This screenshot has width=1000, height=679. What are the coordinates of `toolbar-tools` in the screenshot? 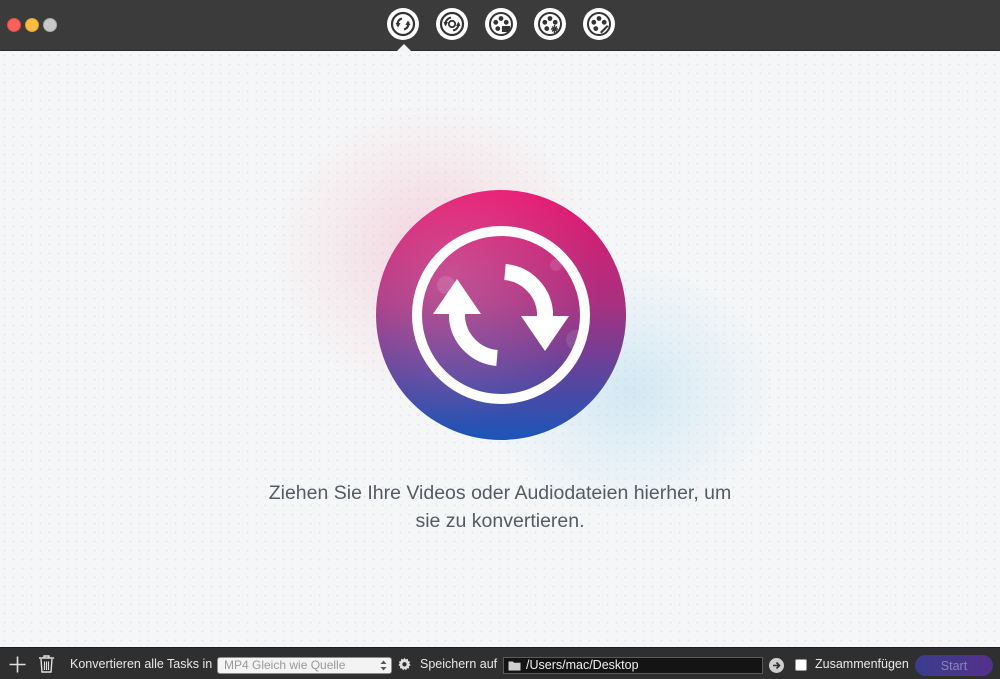 It's located at (501, 24).